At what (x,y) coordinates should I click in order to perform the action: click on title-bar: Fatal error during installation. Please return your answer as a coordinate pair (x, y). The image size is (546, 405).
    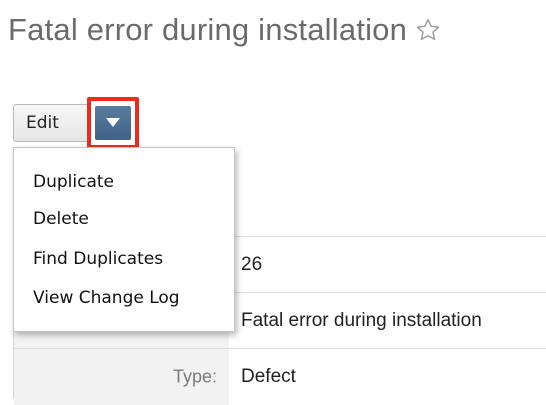
    Looking at the image, I should click on (224, 30).